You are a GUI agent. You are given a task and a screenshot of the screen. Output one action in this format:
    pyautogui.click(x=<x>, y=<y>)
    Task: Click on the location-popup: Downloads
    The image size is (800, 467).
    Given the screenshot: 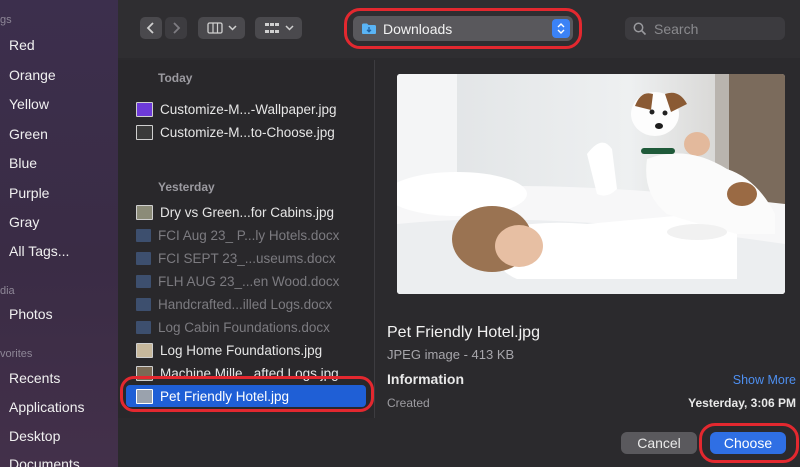 What is the action you would take?
    pyautogui.click(x=463, y=28)
    